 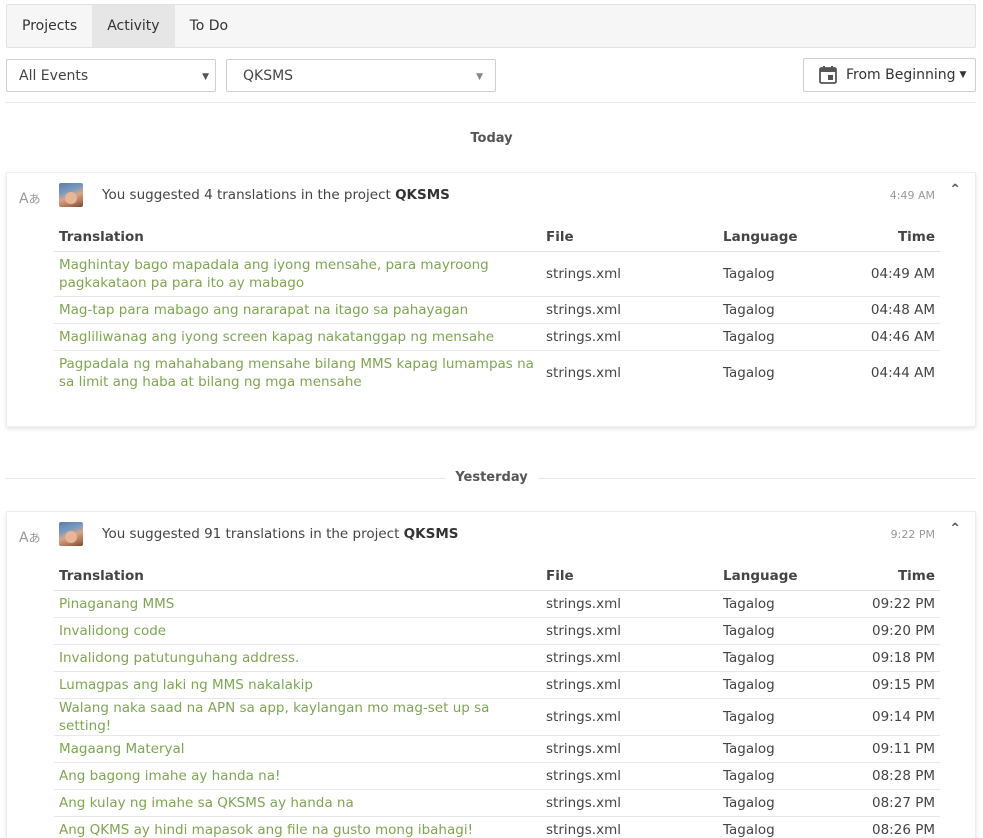 What do you see at coordinates (901, 75) in the screenshot?
I see `date-range-label: From Beginning` at bounding box center [901, 75].